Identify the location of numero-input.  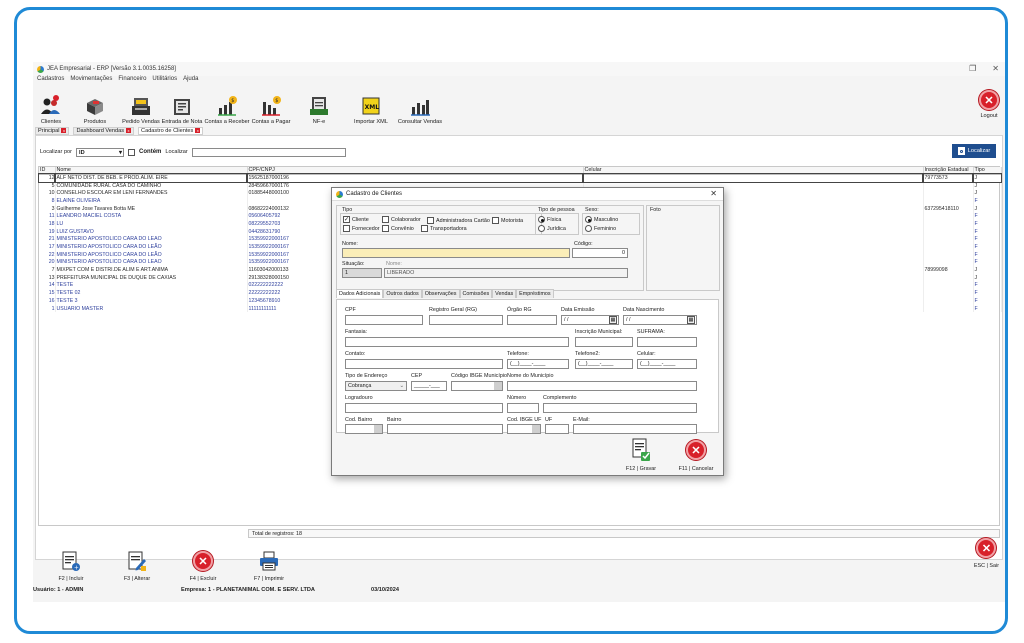
(523, 408).